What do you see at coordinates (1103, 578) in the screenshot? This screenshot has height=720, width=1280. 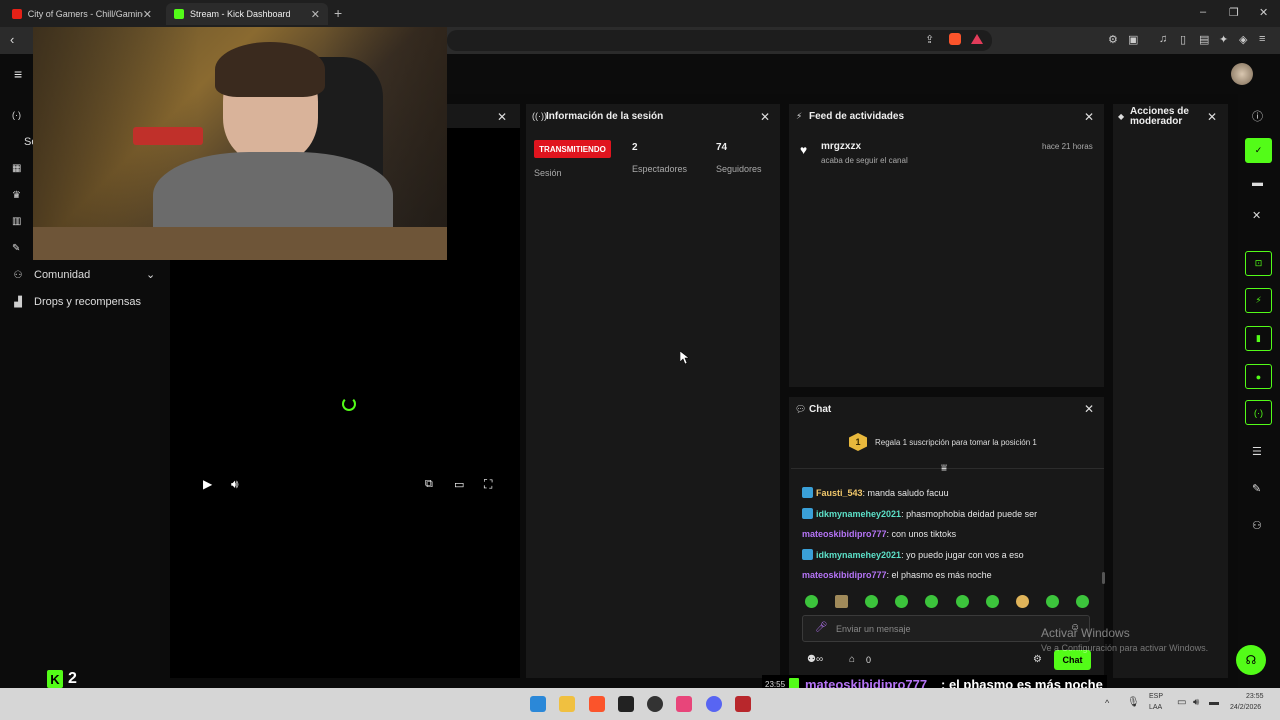 I see `chat-scrollbar` at bounding box center [1103, 578].